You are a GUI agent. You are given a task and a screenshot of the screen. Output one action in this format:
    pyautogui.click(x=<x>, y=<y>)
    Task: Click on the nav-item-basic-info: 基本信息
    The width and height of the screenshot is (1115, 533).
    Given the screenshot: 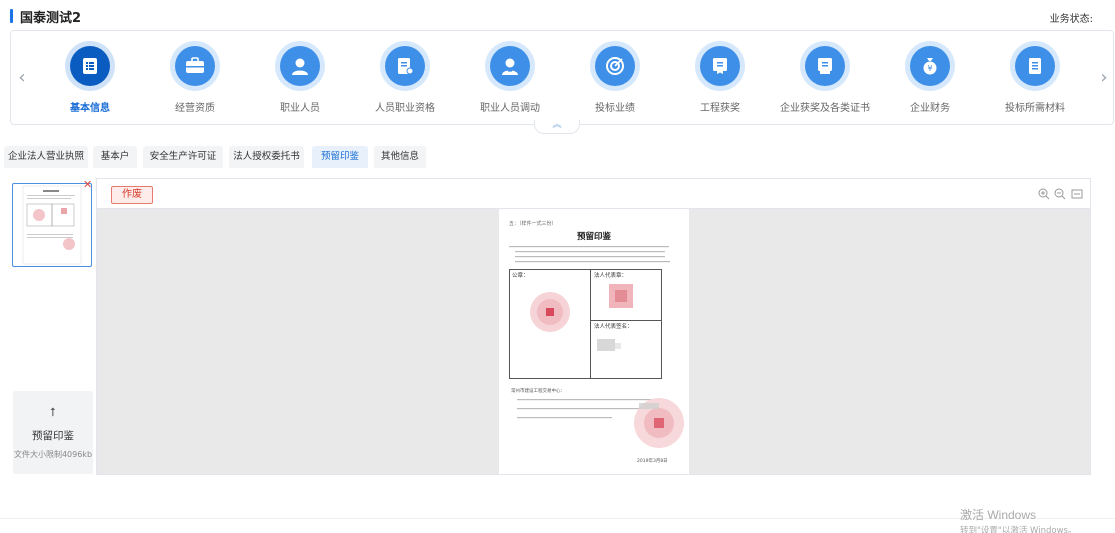 What is the action you would take?
    pyautogui.click(x=90, y=81)
    